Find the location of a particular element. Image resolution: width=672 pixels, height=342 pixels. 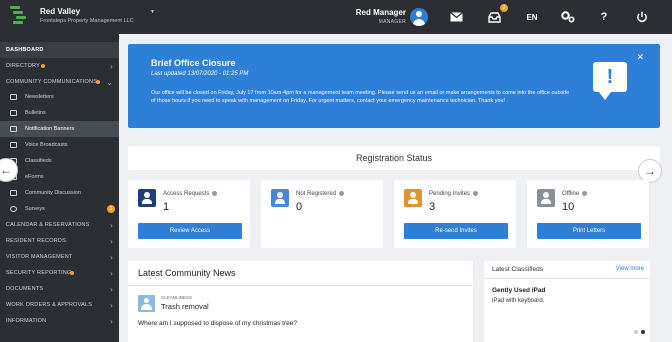

discussion-icon is located at coordinates (13, 193).